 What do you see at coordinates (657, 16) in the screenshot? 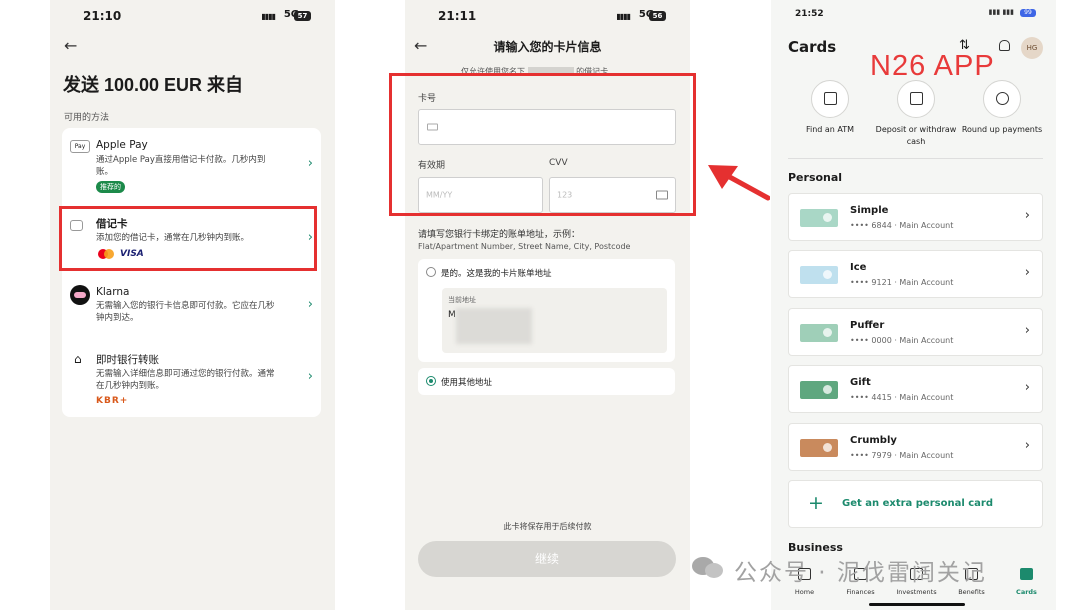
I see `battery-icon: 56` at bounding box center [657, 16].